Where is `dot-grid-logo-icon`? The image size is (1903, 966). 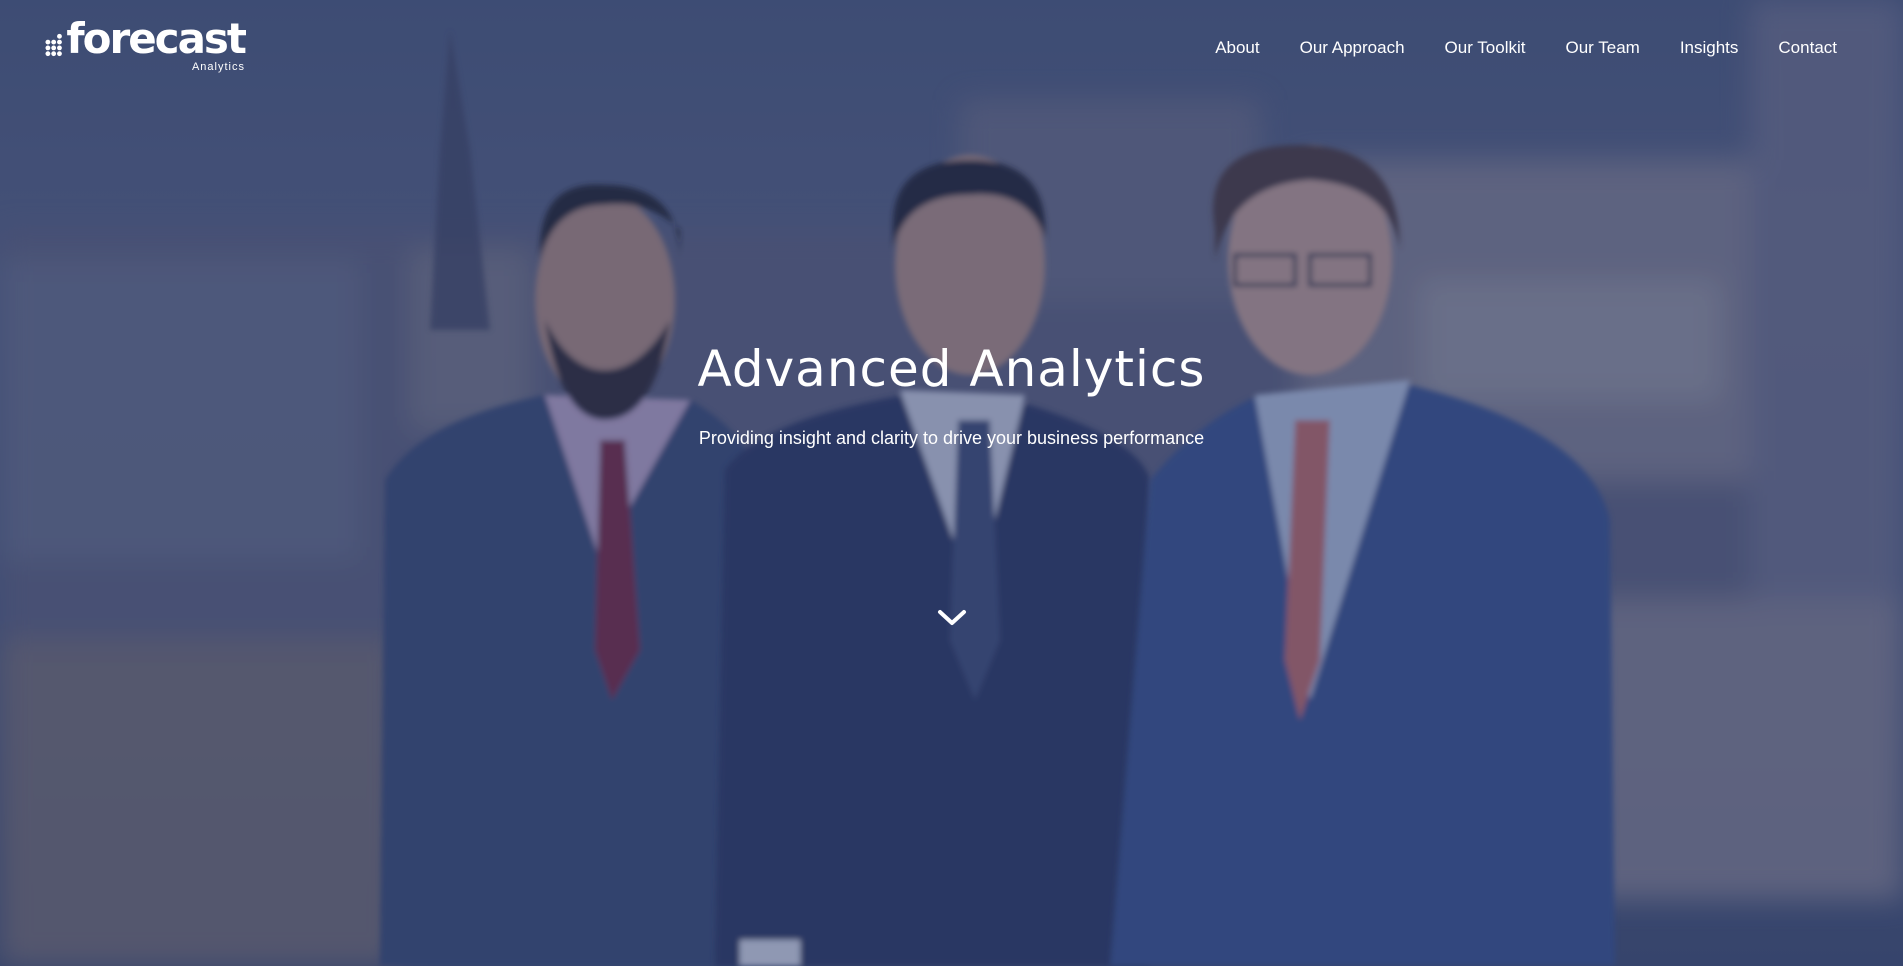 dot-grid-logo-icon is located at coordinates (53, 45).